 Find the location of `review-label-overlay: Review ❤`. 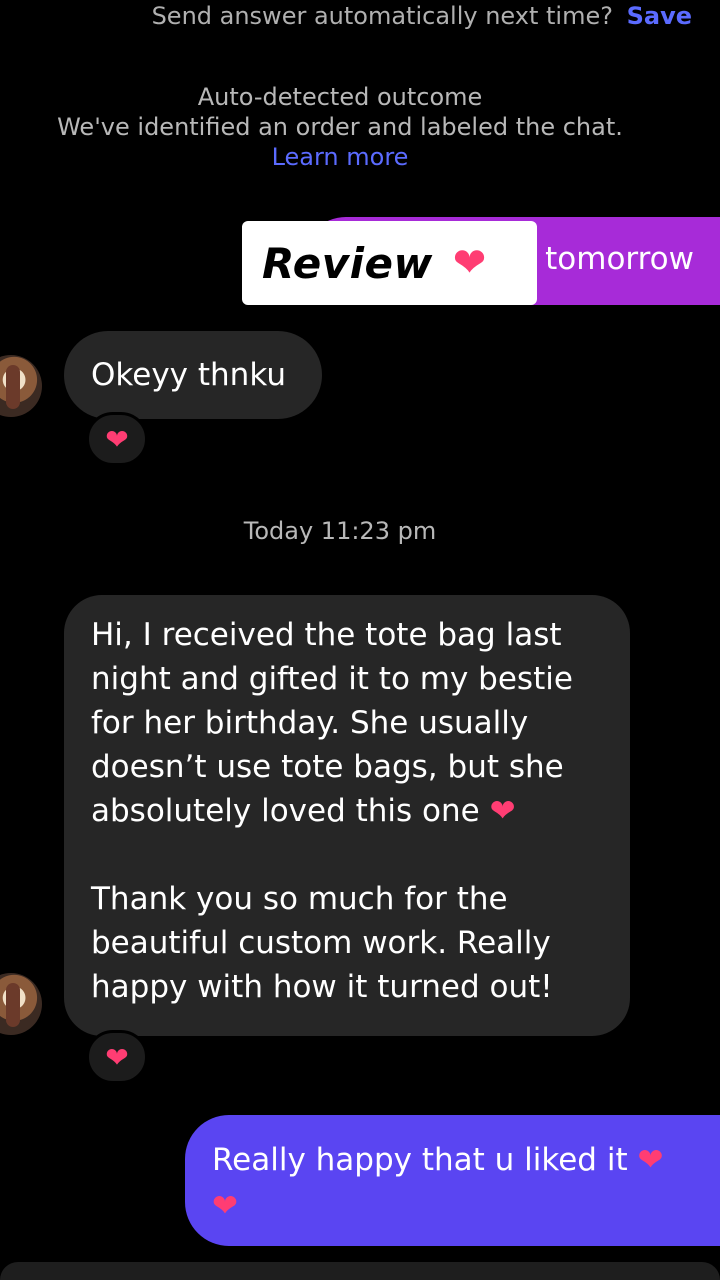

review-label-overlay: Review ❤ is located at coordinates (389, 263).